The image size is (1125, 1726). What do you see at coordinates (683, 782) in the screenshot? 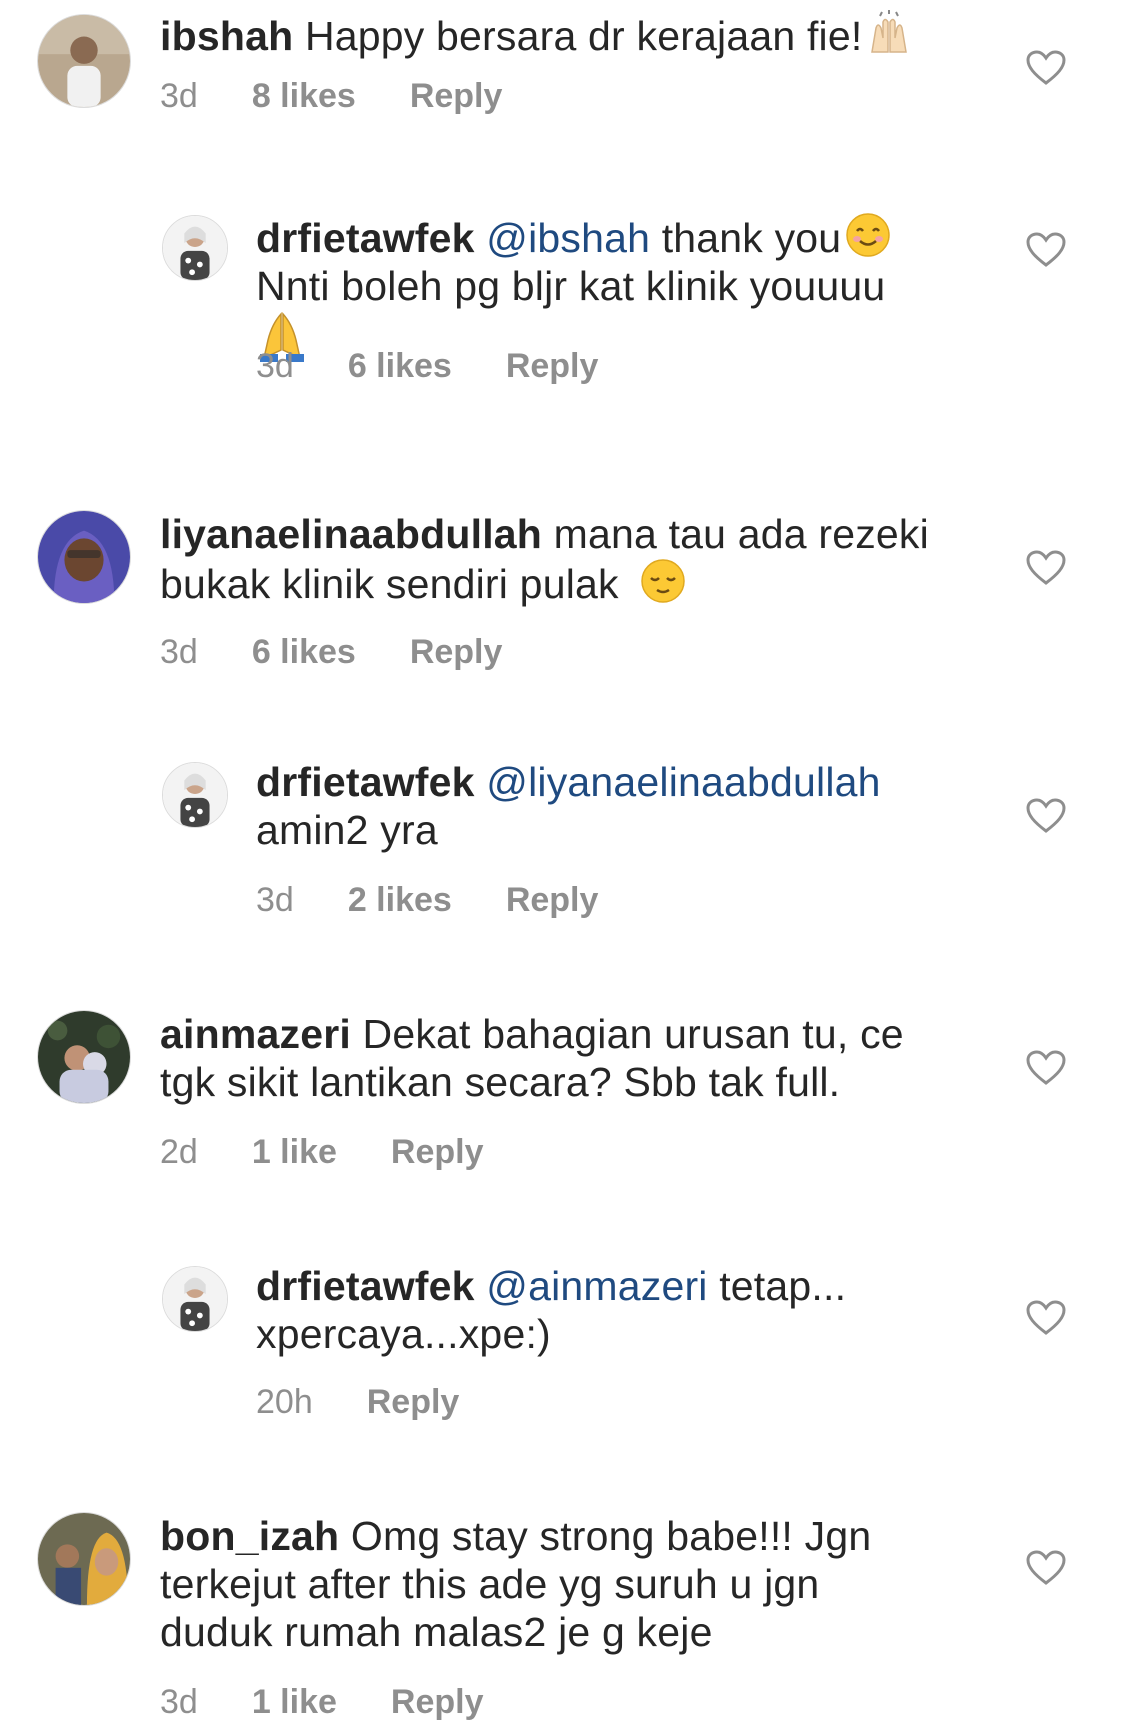
I see `comment-mention: @liyanaelinaabdullah` at bounding box center [683, 782].